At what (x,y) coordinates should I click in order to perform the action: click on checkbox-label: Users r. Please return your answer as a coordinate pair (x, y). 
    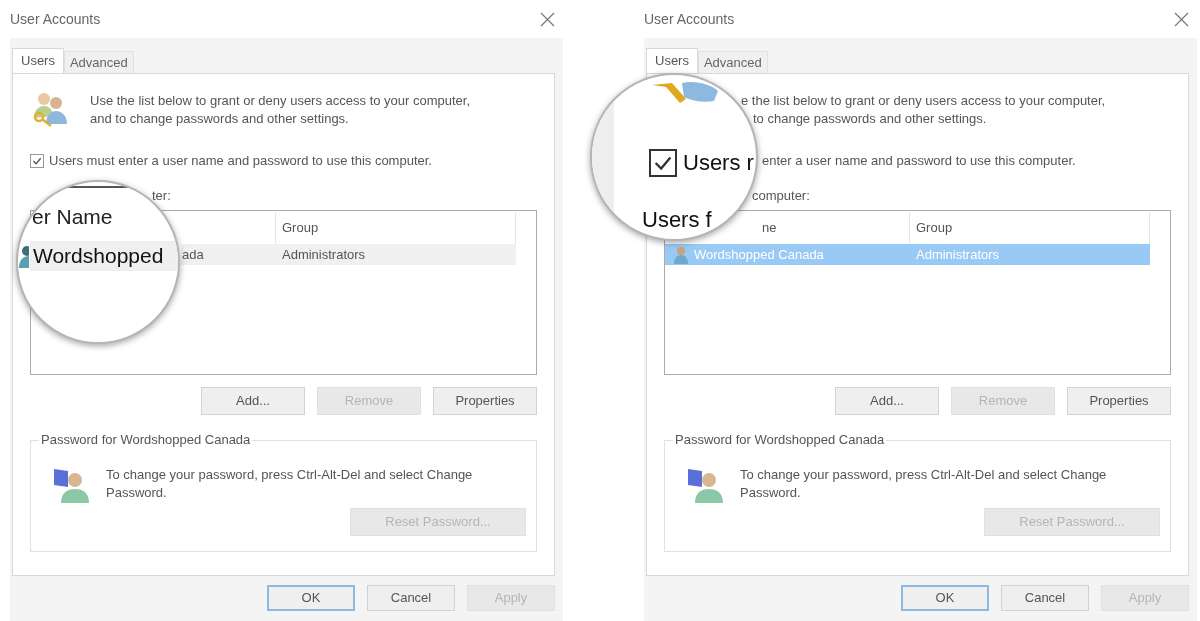
    Looking at the image, I should click on (718, 163).